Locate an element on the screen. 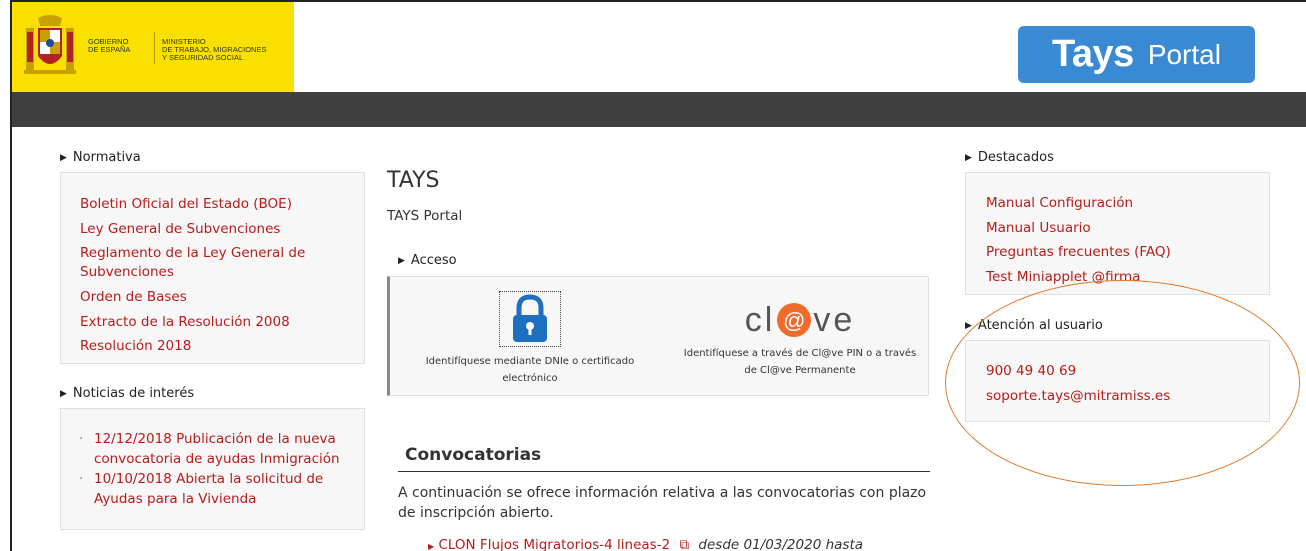 This screenshot has height=551, width=1306. page-title: TAYS is located at coordinates (413, 180).